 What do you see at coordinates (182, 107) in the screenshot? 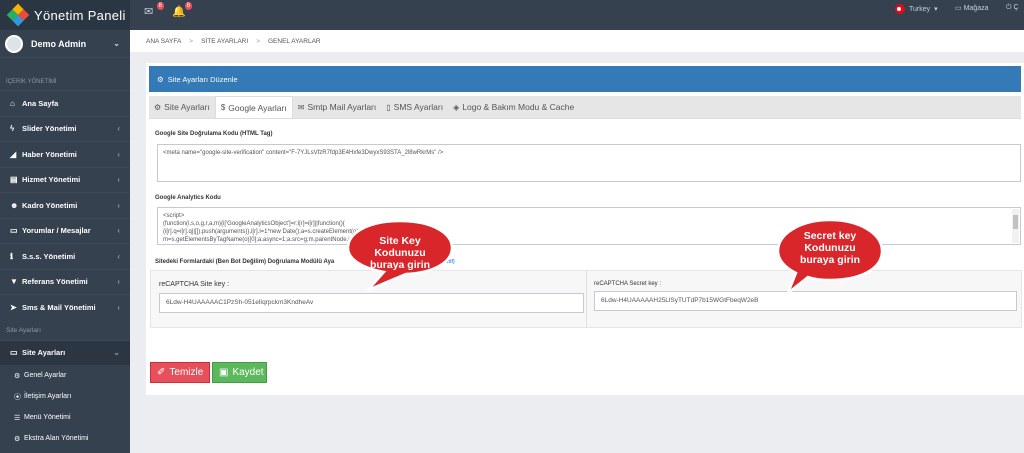
I see `tab-site-settings: ⚙ Site Ayarları` at bounding box center [182, 107].